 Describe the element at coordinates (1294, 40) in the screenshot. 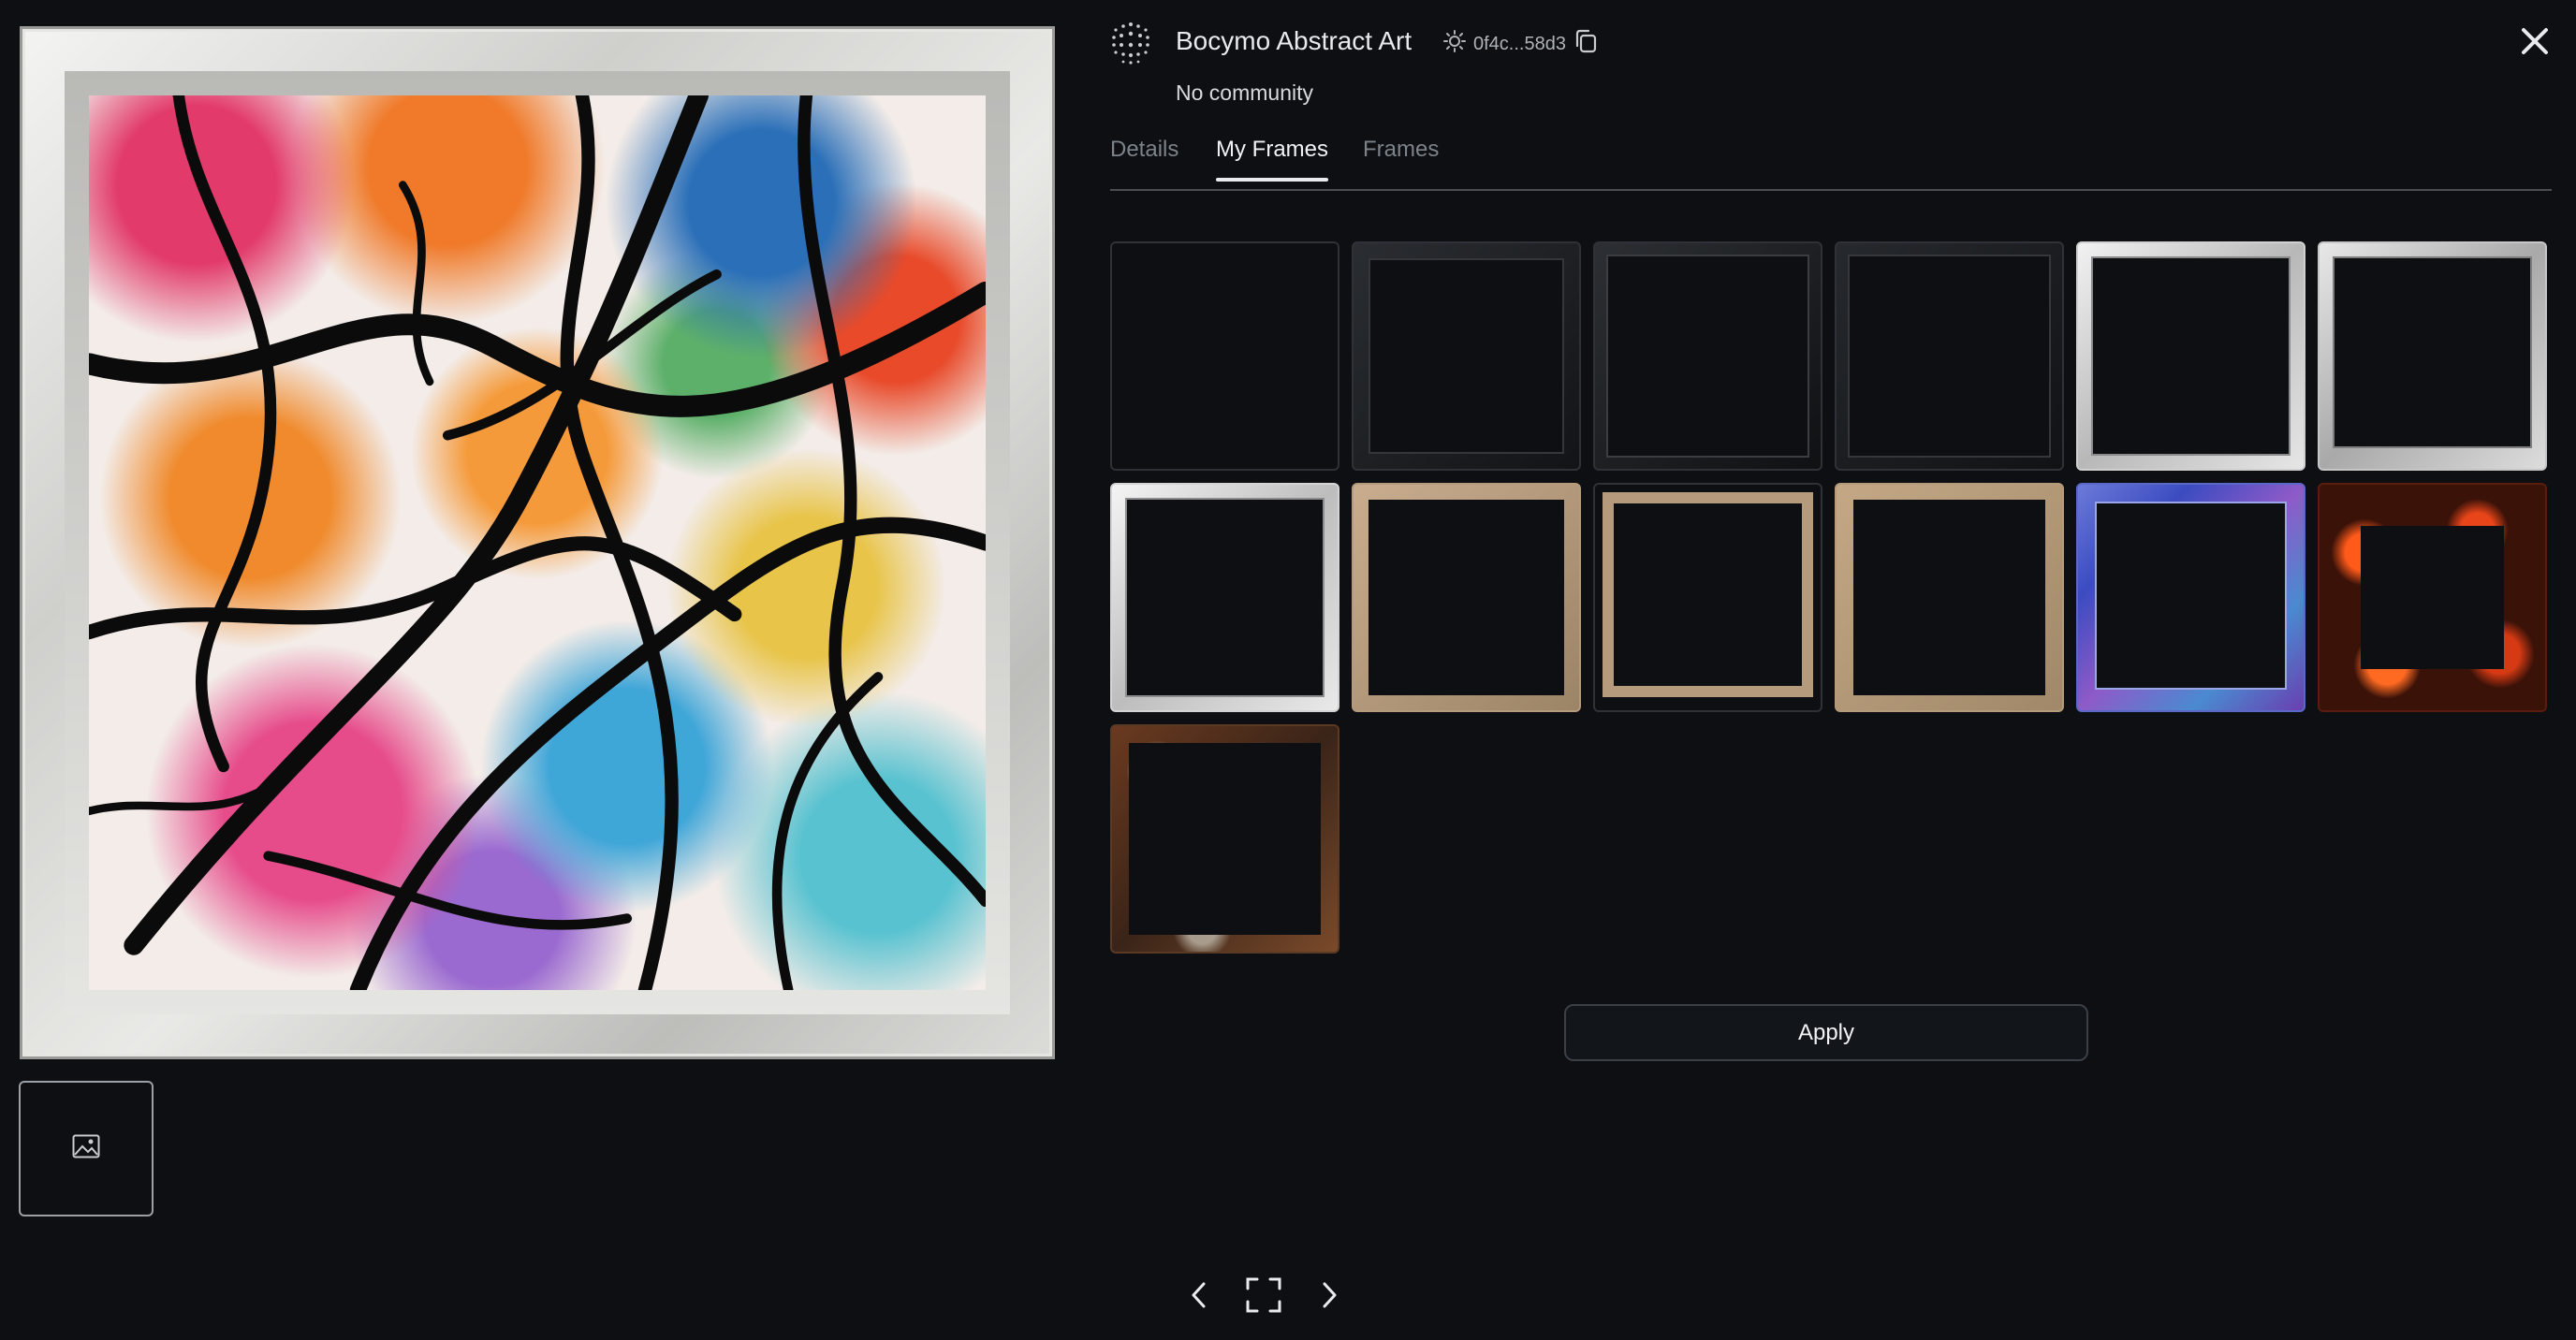

I see `collection-title: Bocymo Abstract Art` at that location.